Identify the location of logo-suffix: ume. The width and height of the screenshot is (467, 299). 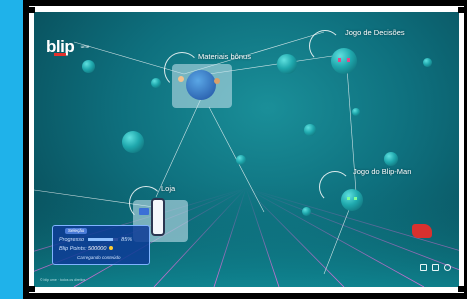
(85, 46).